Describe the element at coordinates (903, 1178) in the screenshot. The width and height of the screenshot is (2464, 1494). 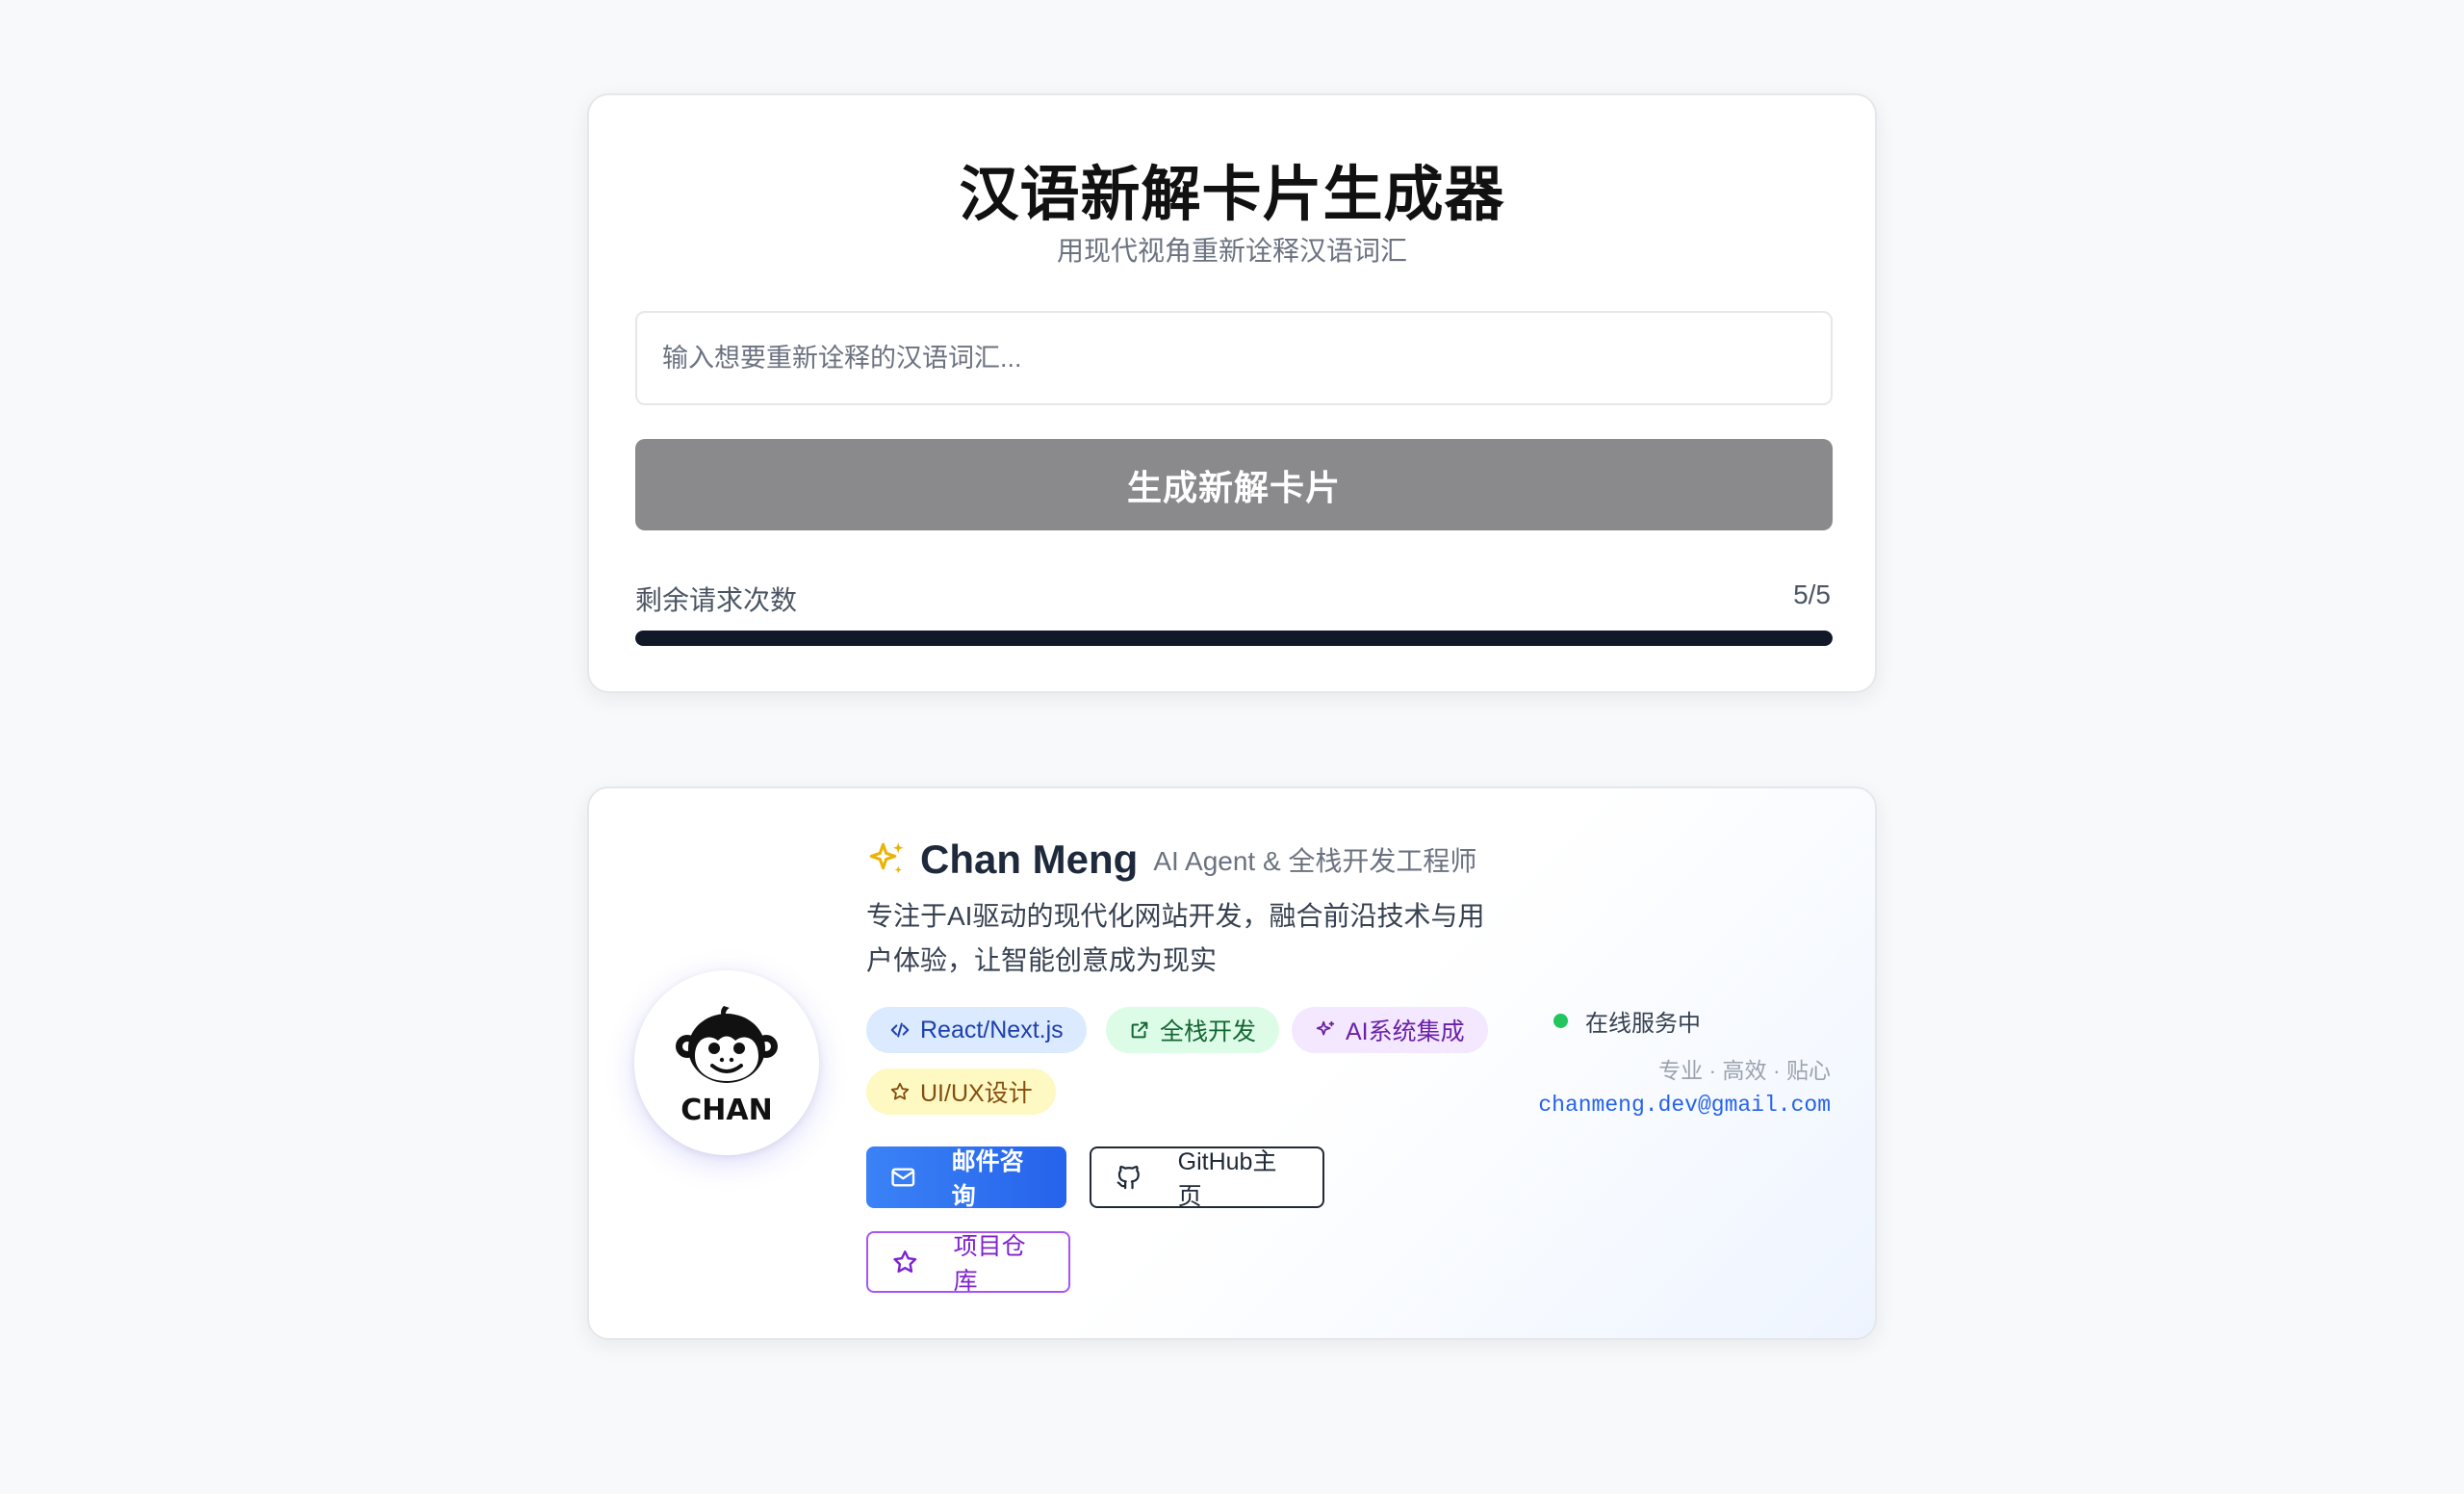
I see `mail-icon` at that location.